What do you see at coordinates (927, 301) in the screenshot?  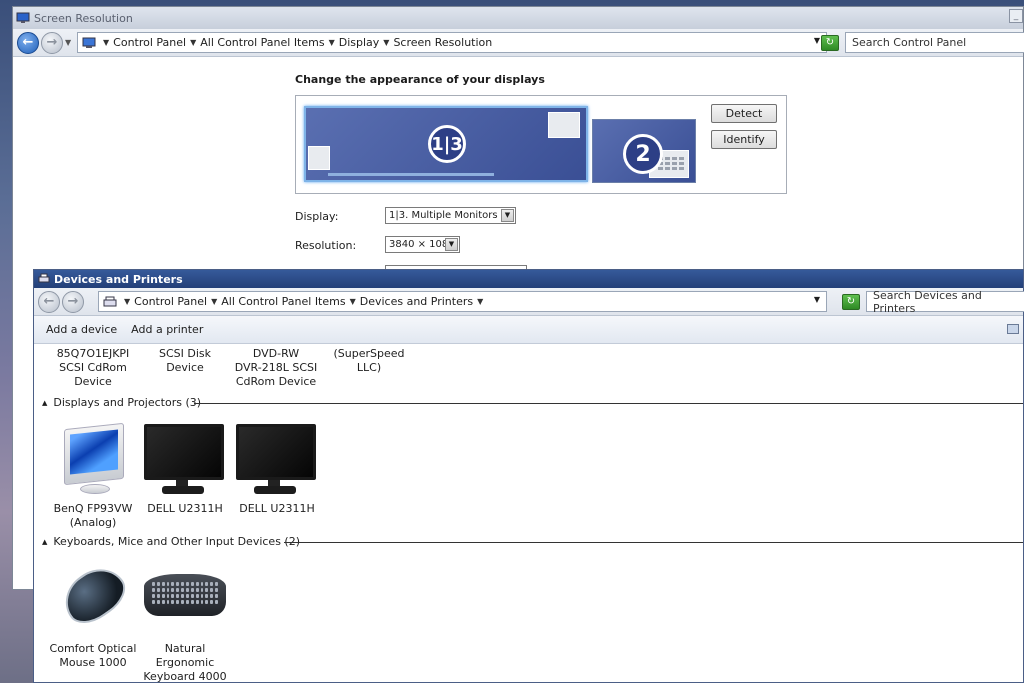 I see `search-placeholder: Search Devices and Printers` at bounding box center [927, 301].